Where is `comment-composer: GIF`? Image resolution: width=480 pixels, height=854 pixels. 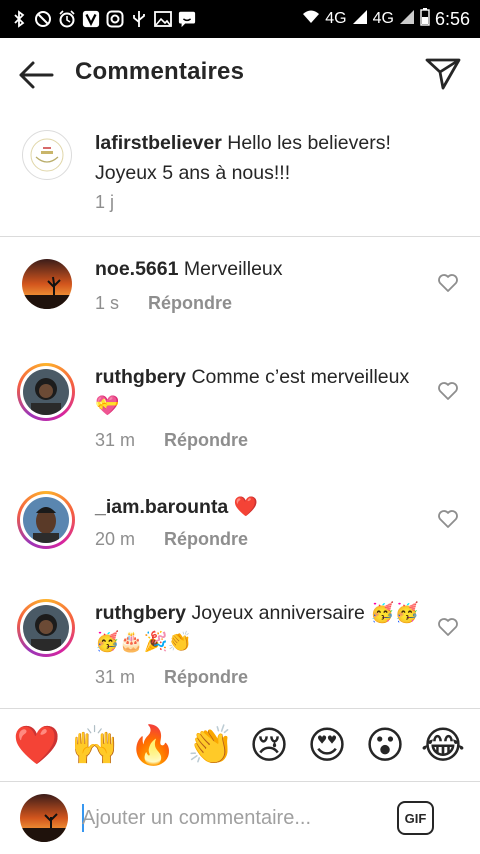
comment-composer: GIF is located at coordinates (240, 818).